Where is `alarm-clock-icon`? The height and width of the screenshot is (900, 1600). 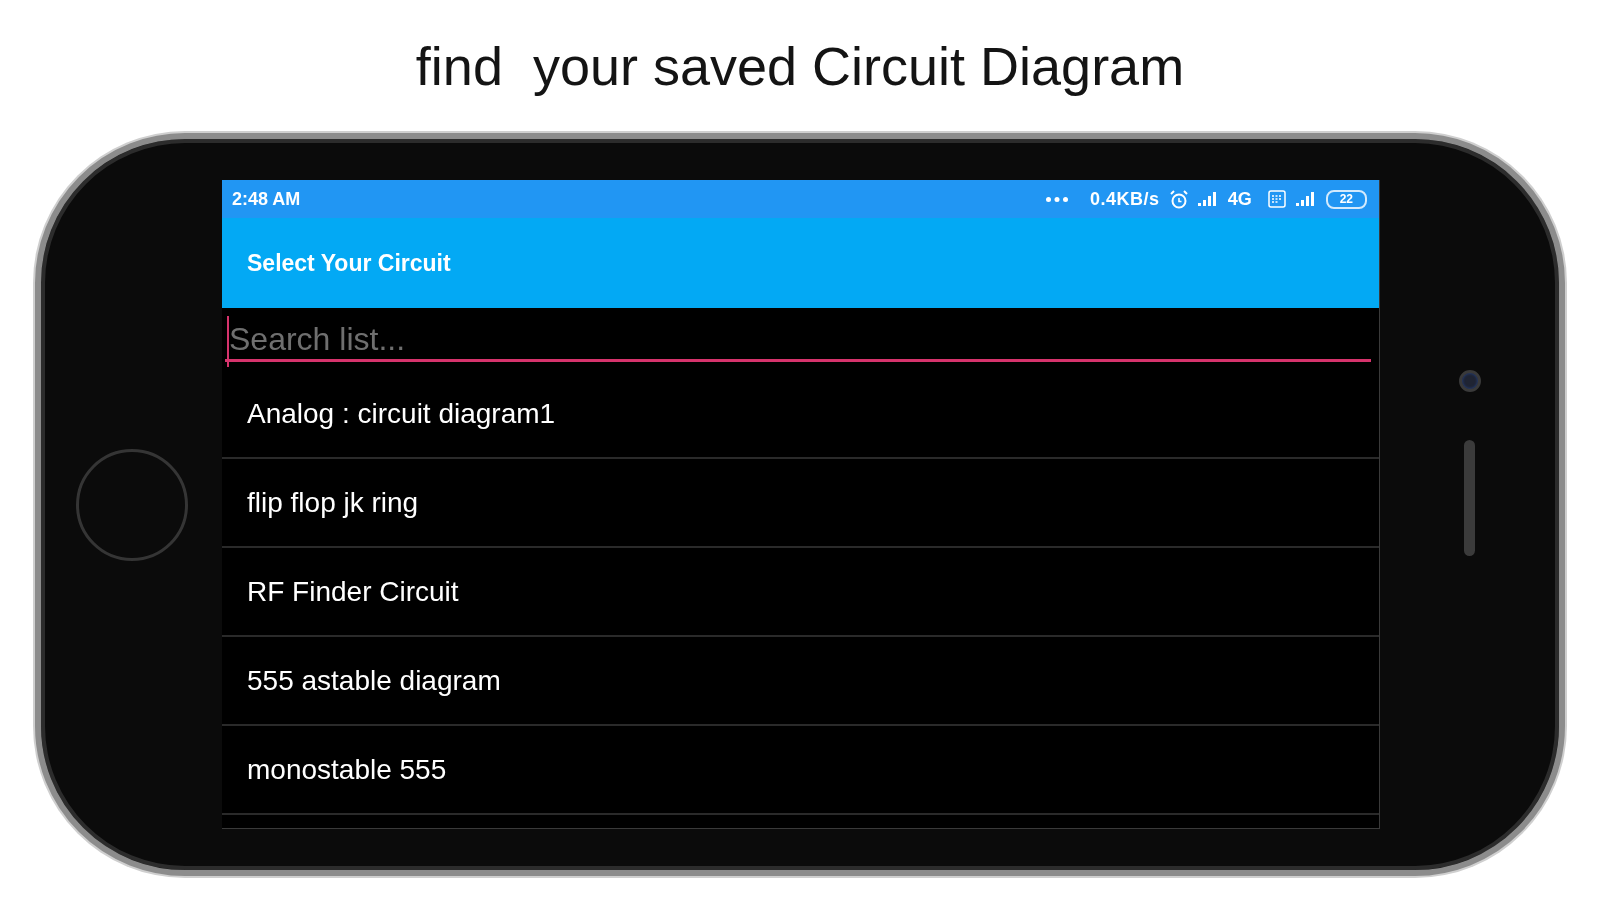 alarm-clock-icon is located at coordinates (1178, 199).